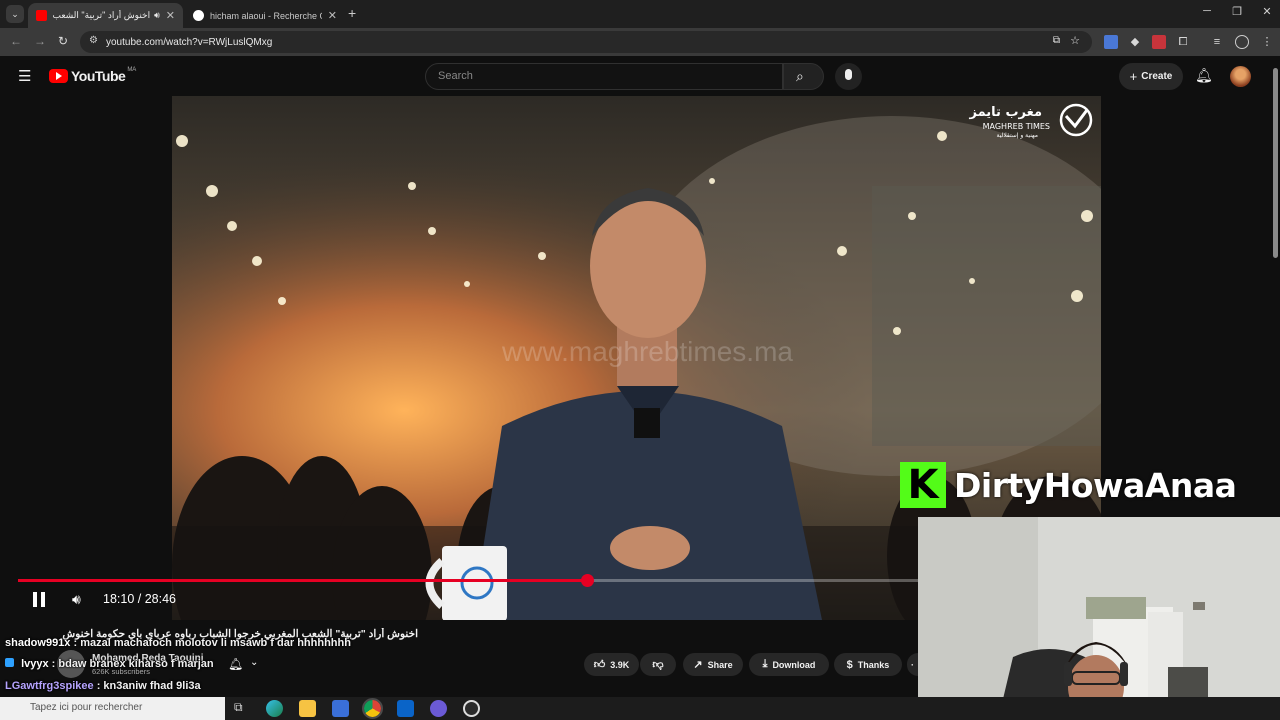 Image resolution: width=1280 pixels, height=720 pixels. I want to click on webcam-frame, so click(1099, 618).